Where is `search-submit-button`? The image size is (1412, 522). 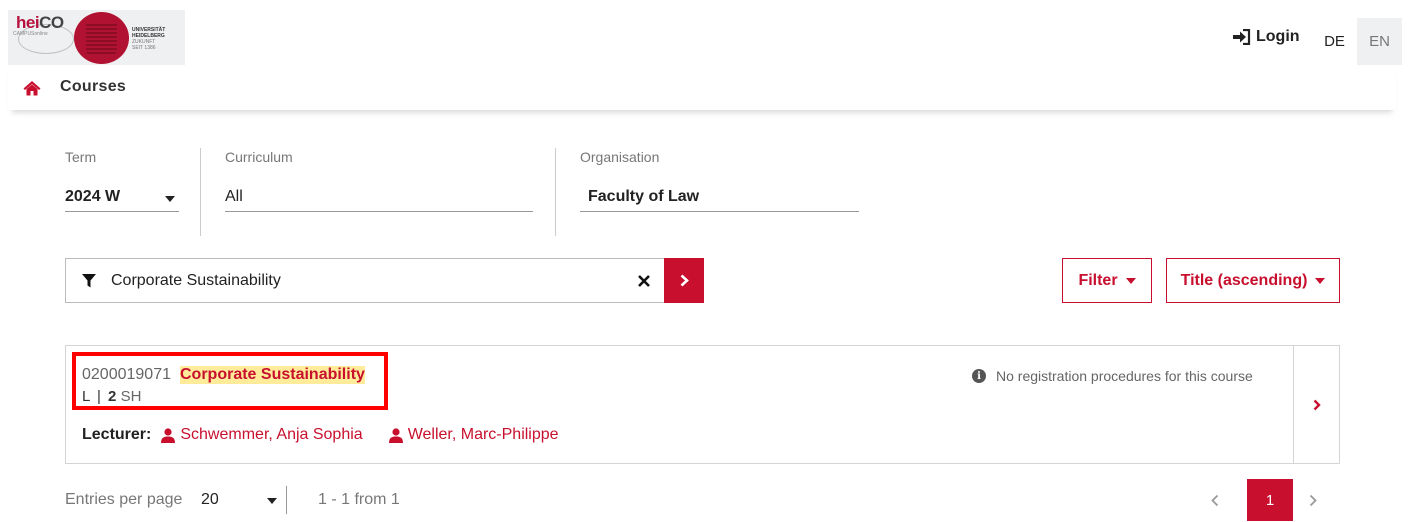
search-submit-button is located at coordinates (684, 280).